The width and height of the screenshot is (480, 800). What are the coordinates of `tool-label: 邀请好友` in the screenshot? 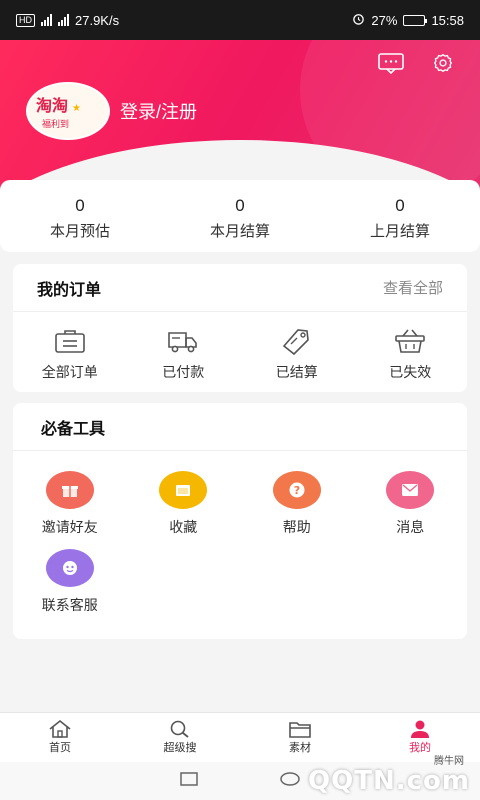 It's located at (69, 527).